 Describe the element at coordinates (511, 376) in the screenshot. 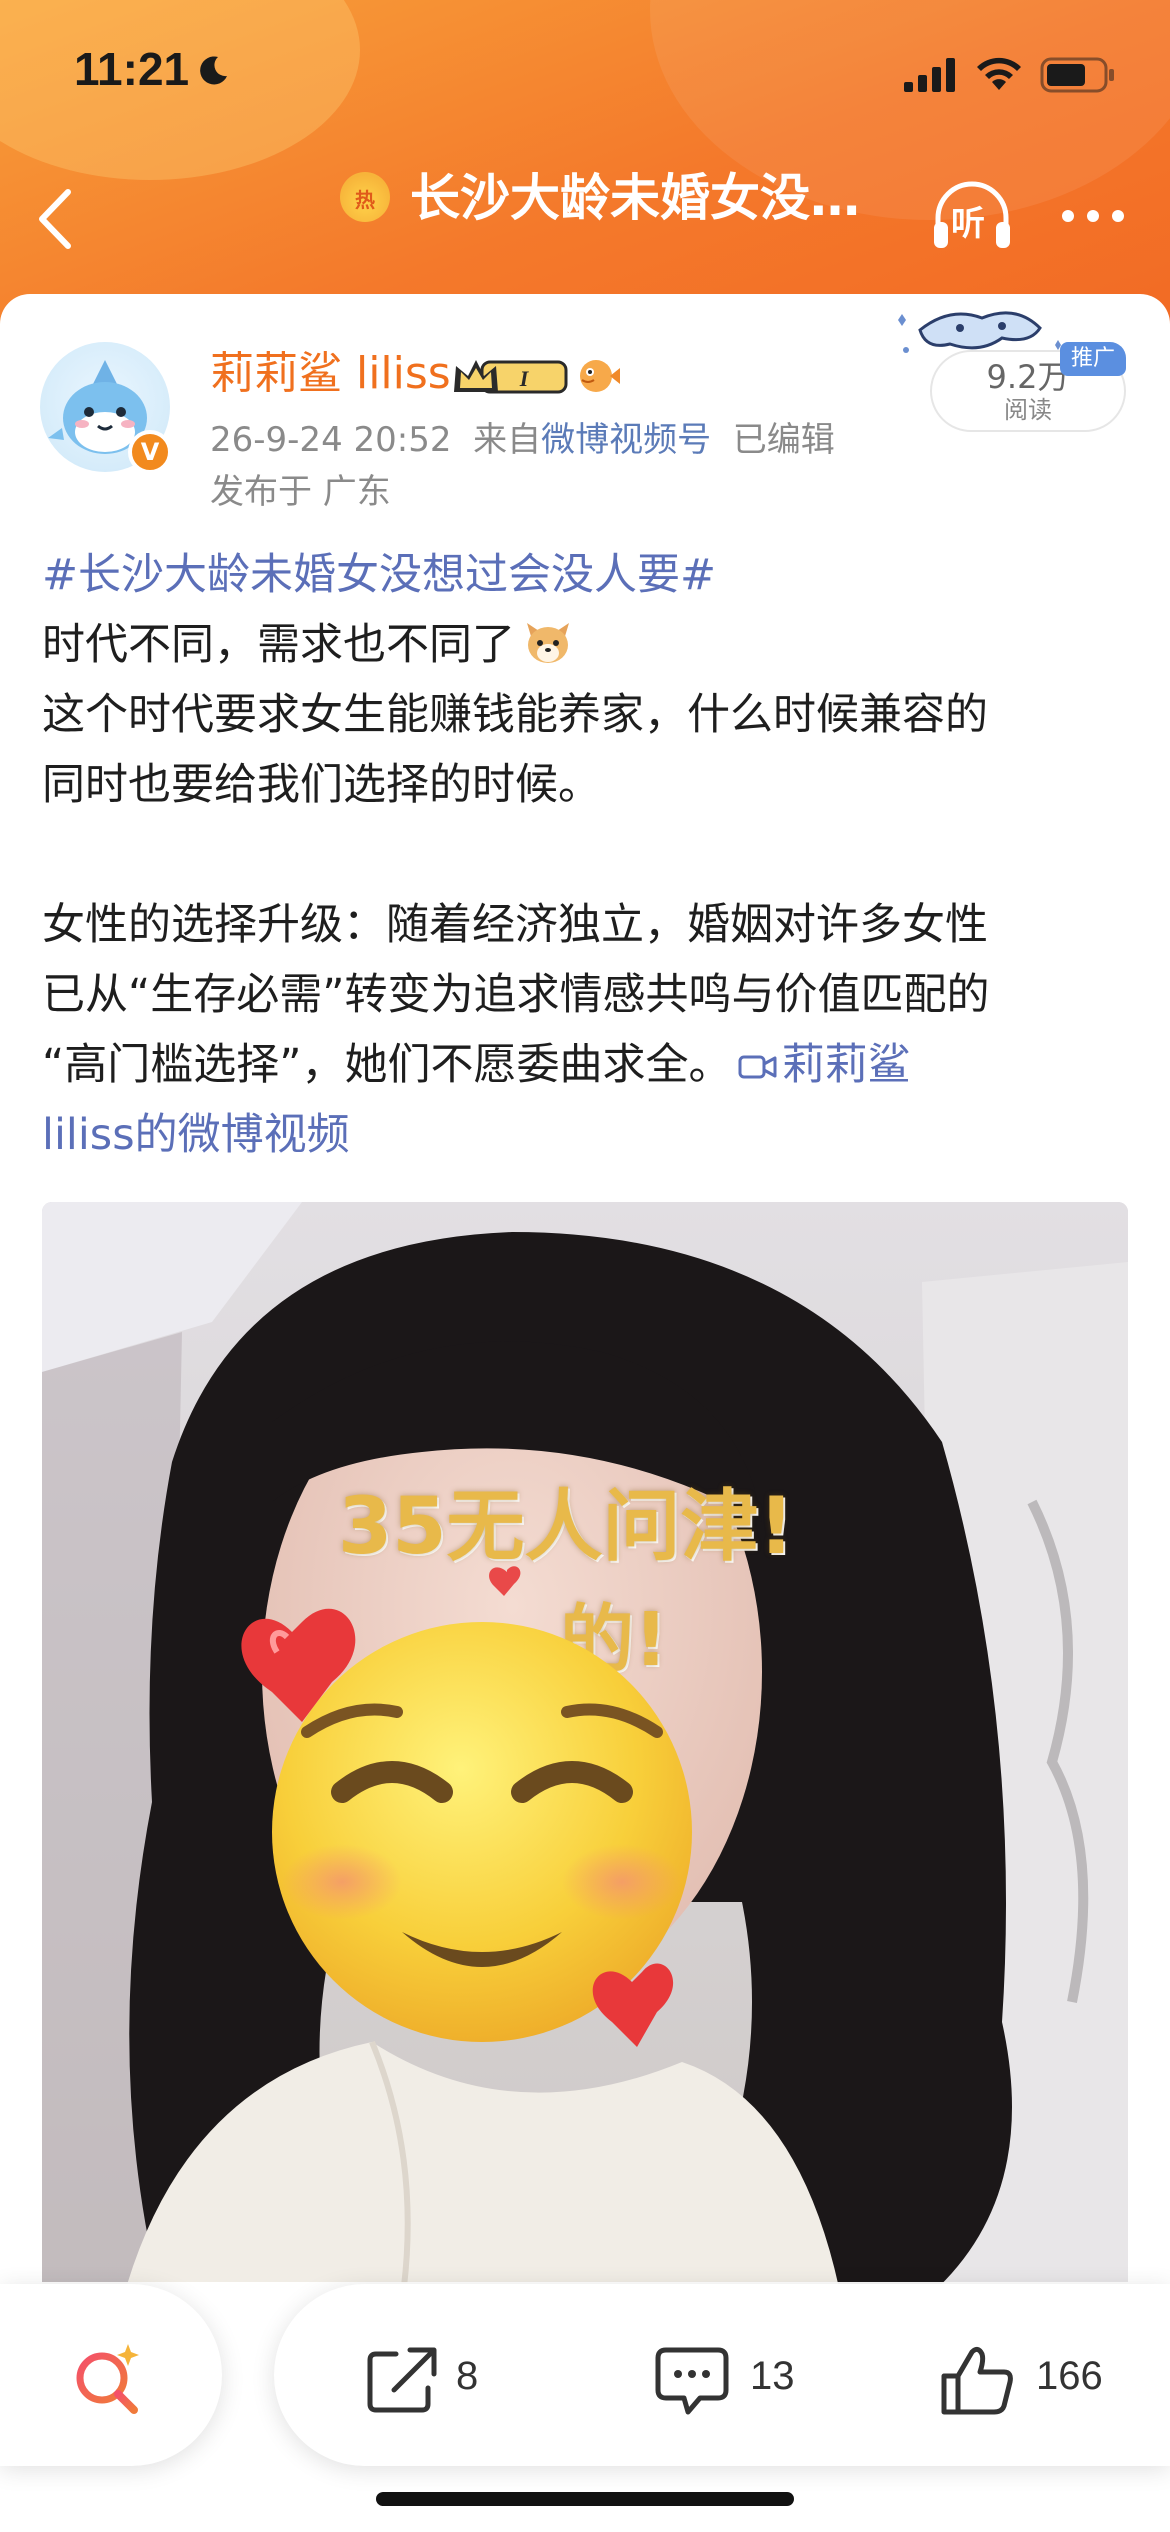

I see `vip-crown-icon: I` at that location.